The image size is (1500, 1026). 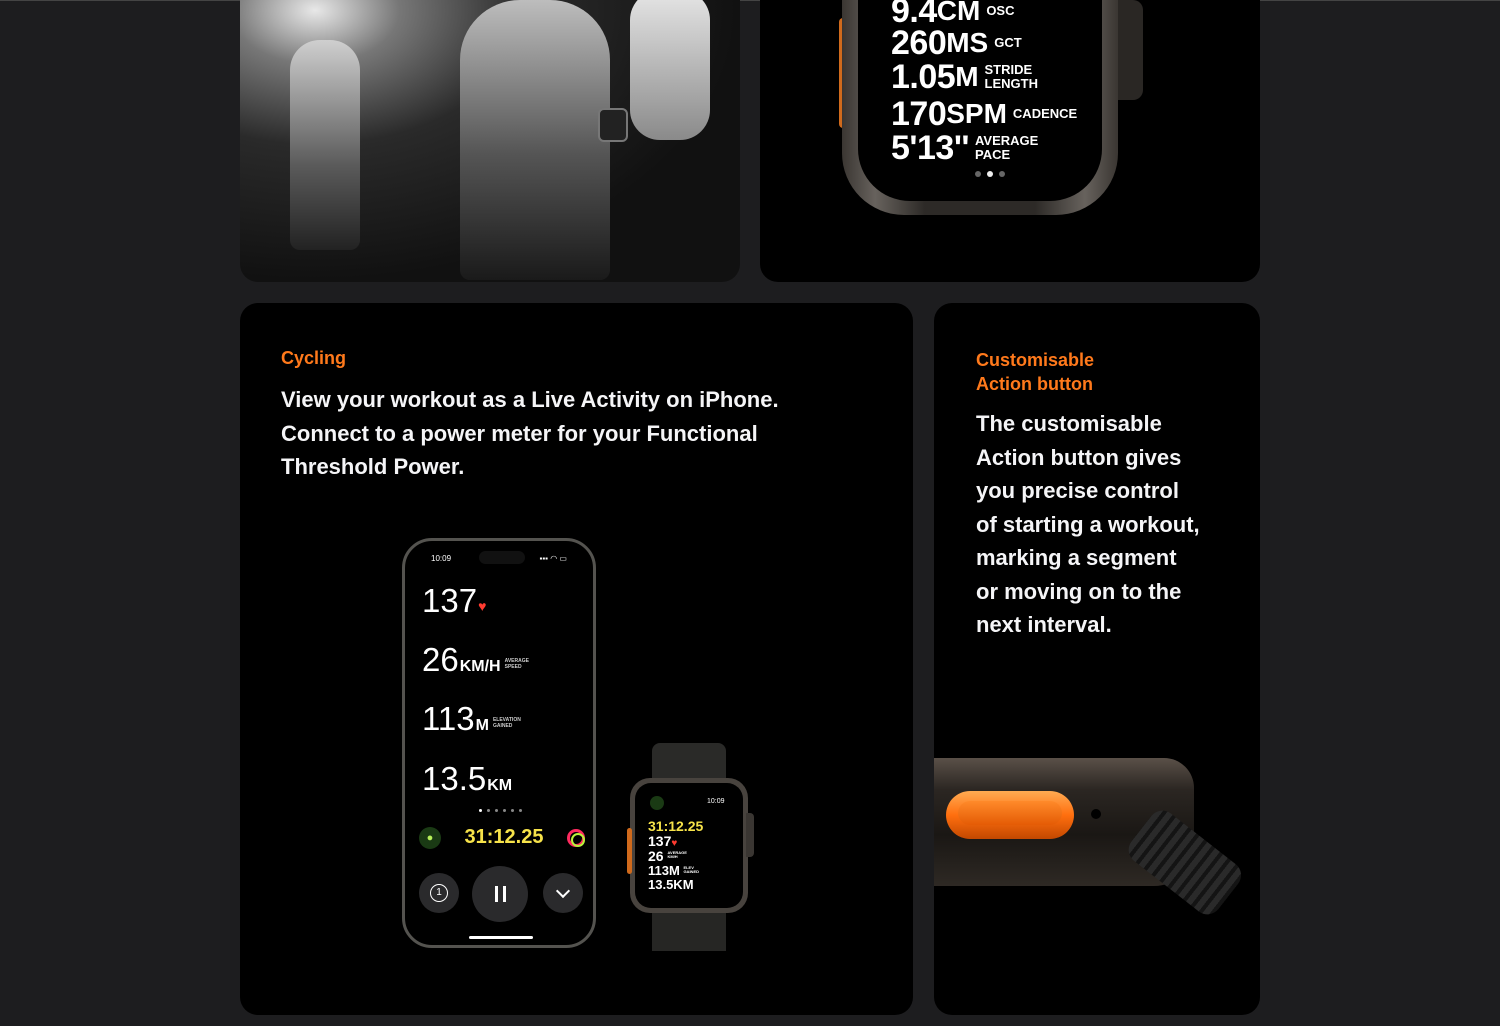 What do you see at coordinates (448, 718) in the screenshot?
I see `metric-value: 113` at bounding box center [448, 718].